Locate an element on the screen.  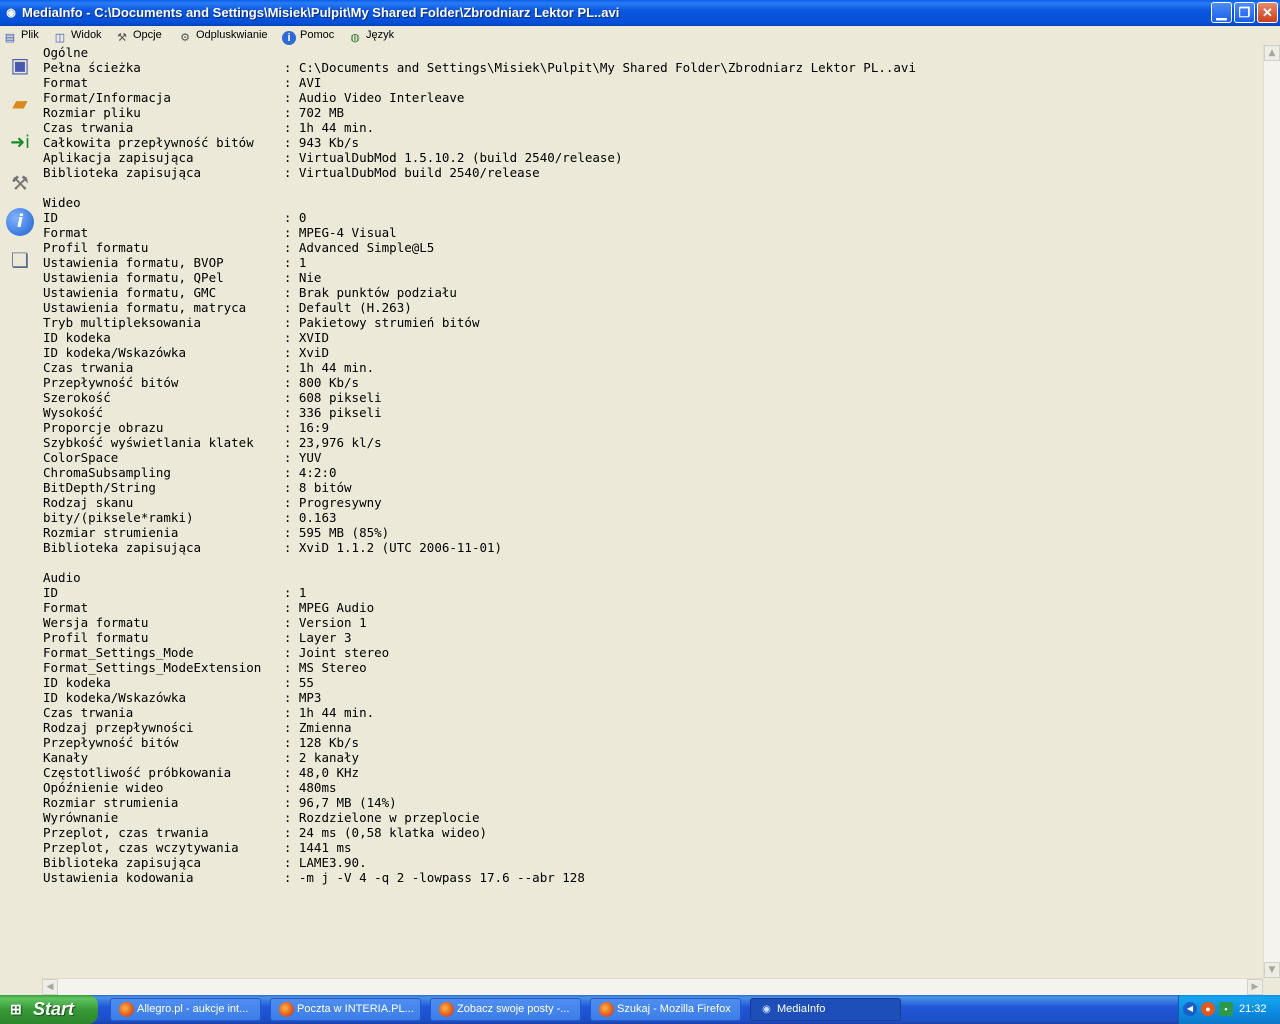
language-menu-icon: ◍ is located at coordinates (355, 38).